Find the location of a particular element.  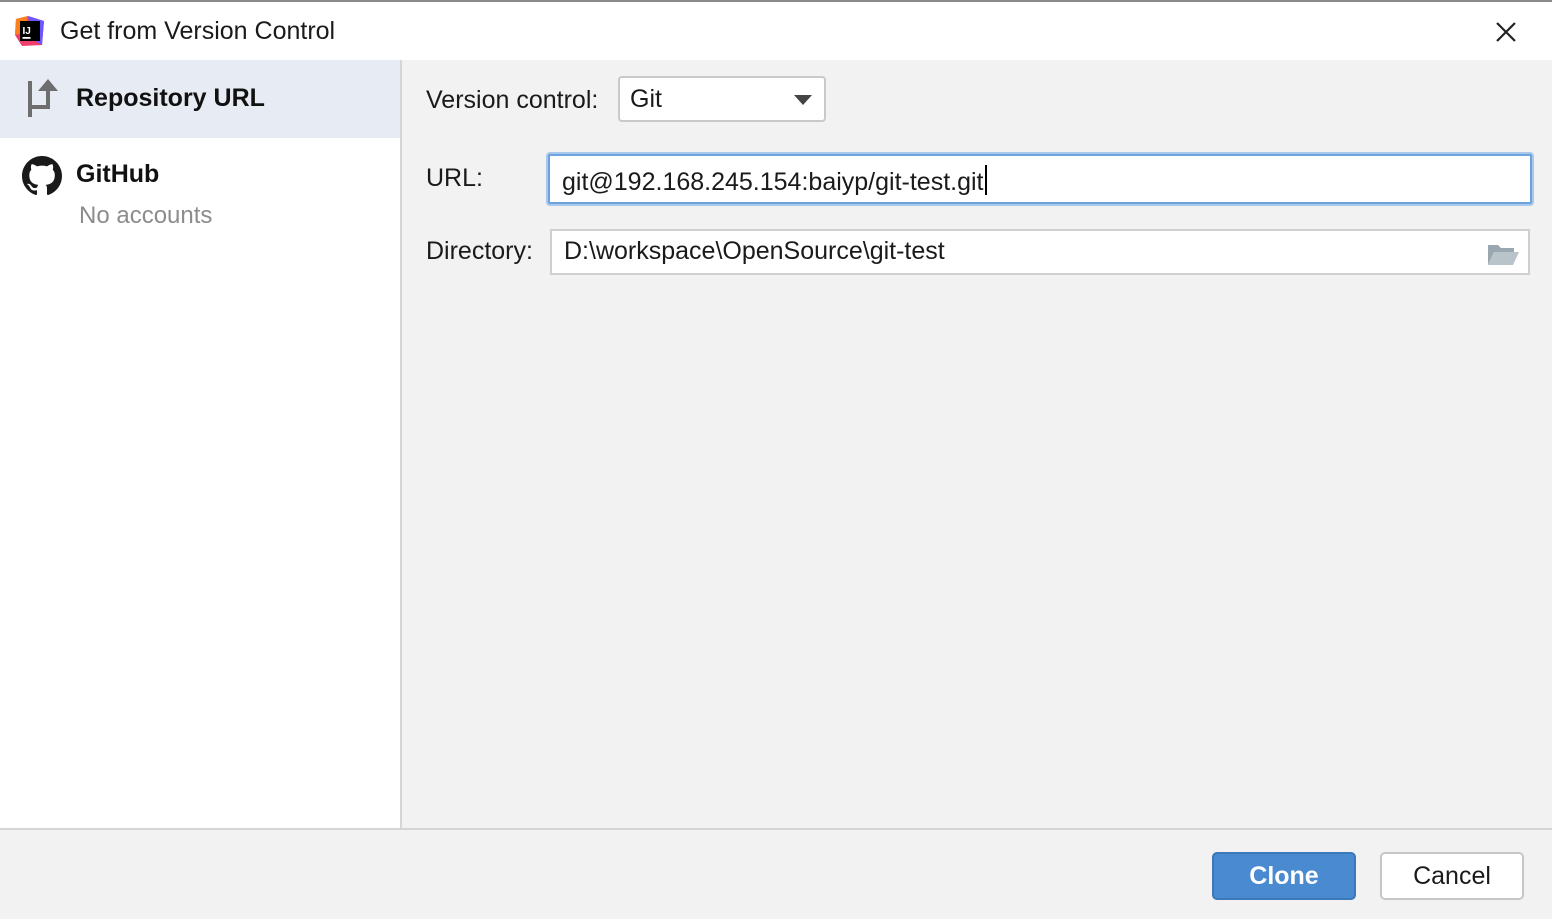

chevron-down-icon is located at coordinates (803, 100).